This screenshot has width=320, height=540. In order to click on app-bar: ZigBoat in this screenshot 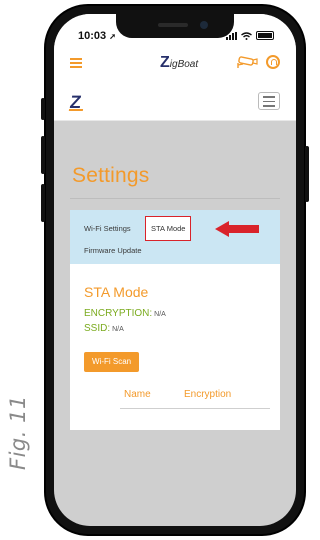, I will do `click(175, 63)`.